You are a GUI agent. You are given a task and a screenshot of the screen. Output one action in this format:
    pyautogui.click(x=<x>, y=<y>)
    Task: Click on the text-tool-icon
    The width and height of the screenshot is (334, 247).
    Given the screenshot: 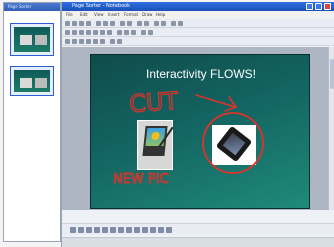 What is the action you would take?
    pyautogui.click(x=113, y=230)
    